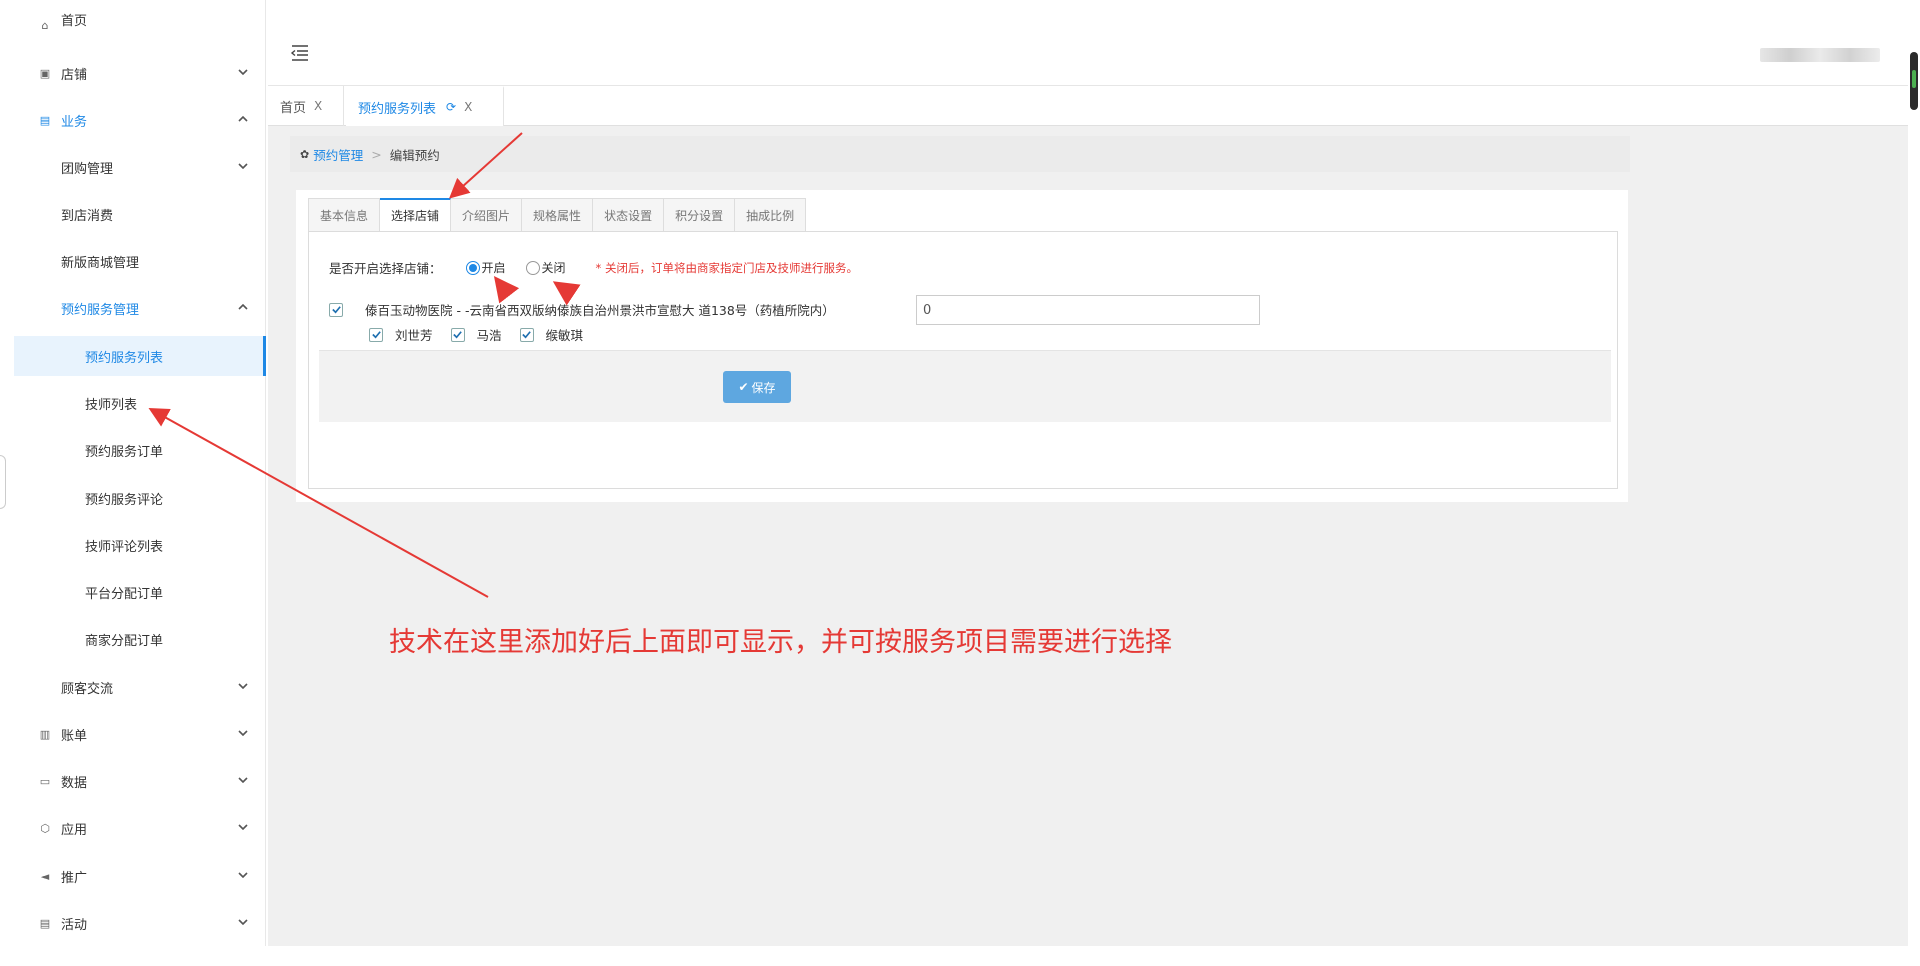  I want to click on sidebar-item-booking-mgmt: 预约服务管理, so click(140, 308).